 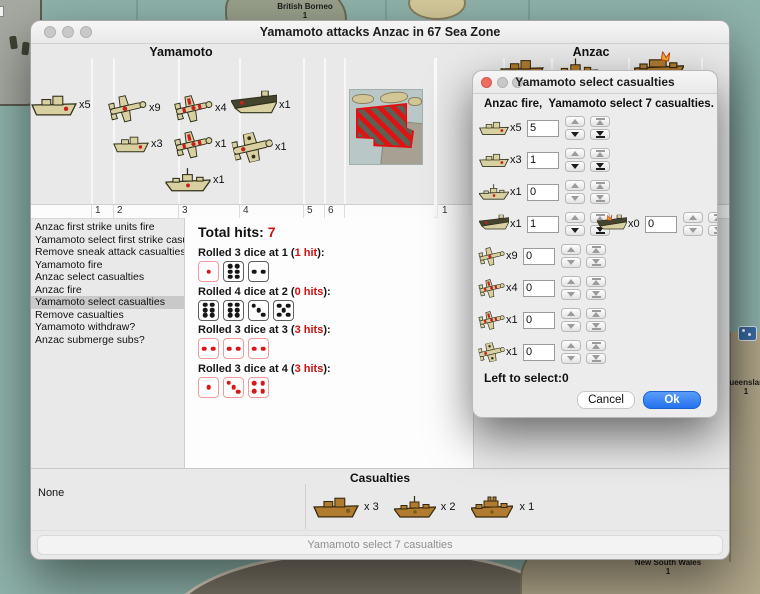 What do you see at coordinates (525, 507) in the screenshot?
I see `unit-count-label: x 1` at bounding box center [525, 507].